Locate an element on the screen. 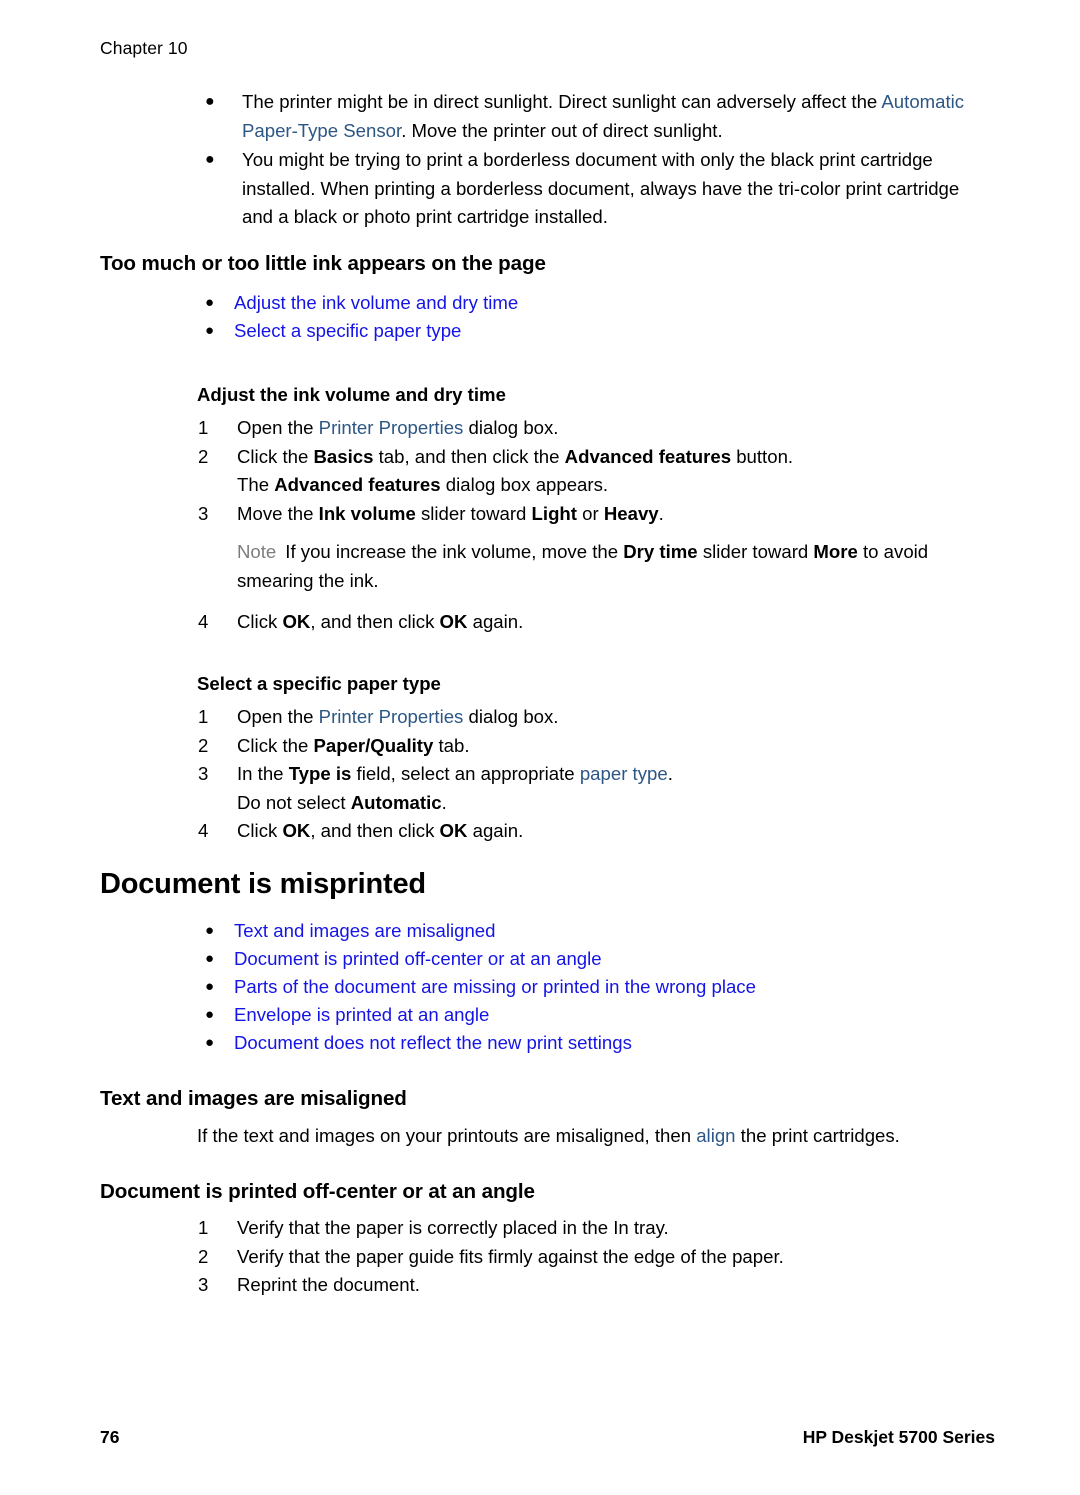 The width and height of the screenshot is (1080, 1495). subheading-select-paper-type: Select a specific paper type is located at coordinates (319, 683).